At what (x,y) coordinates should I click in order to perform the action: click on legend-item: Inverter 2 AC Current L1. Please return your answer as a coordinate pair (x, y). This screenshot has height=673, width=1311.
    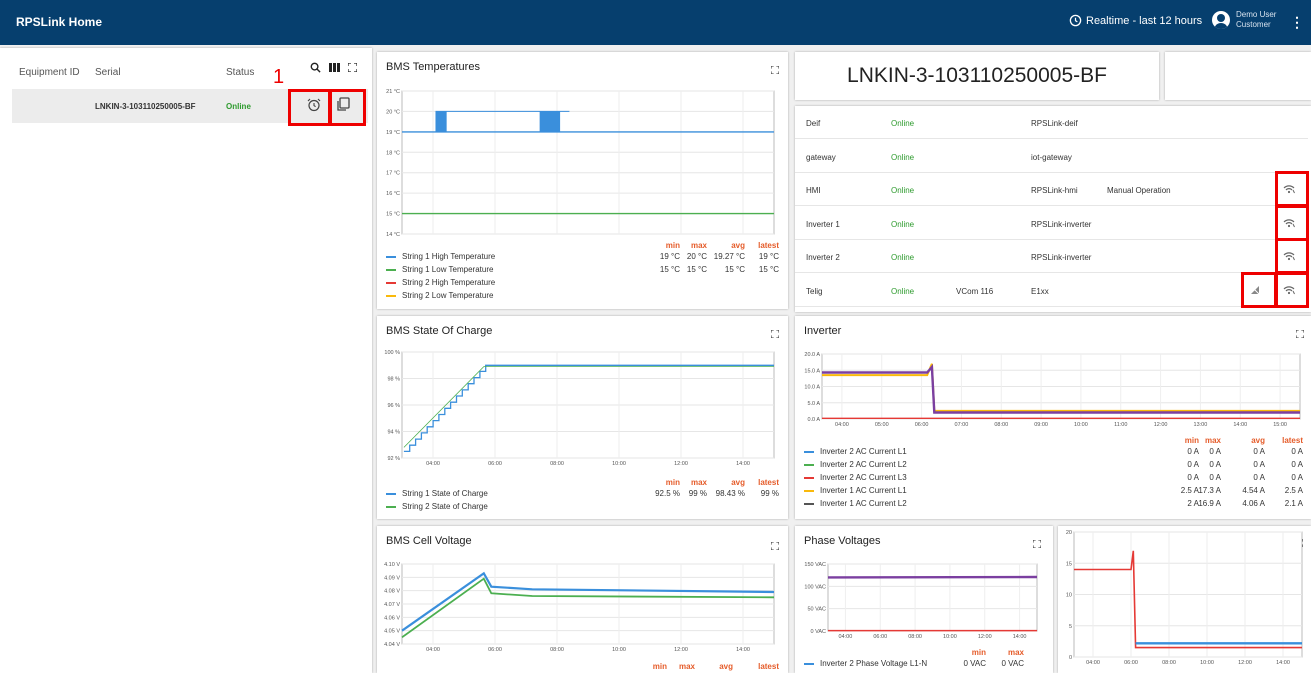
    Looking at the image, I should click on (855, 451).